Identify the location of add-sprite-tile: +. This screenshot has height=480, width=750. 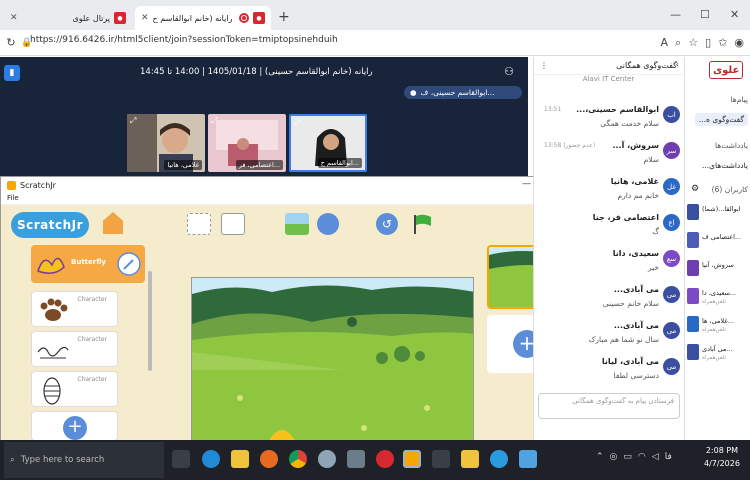
(74, 426).